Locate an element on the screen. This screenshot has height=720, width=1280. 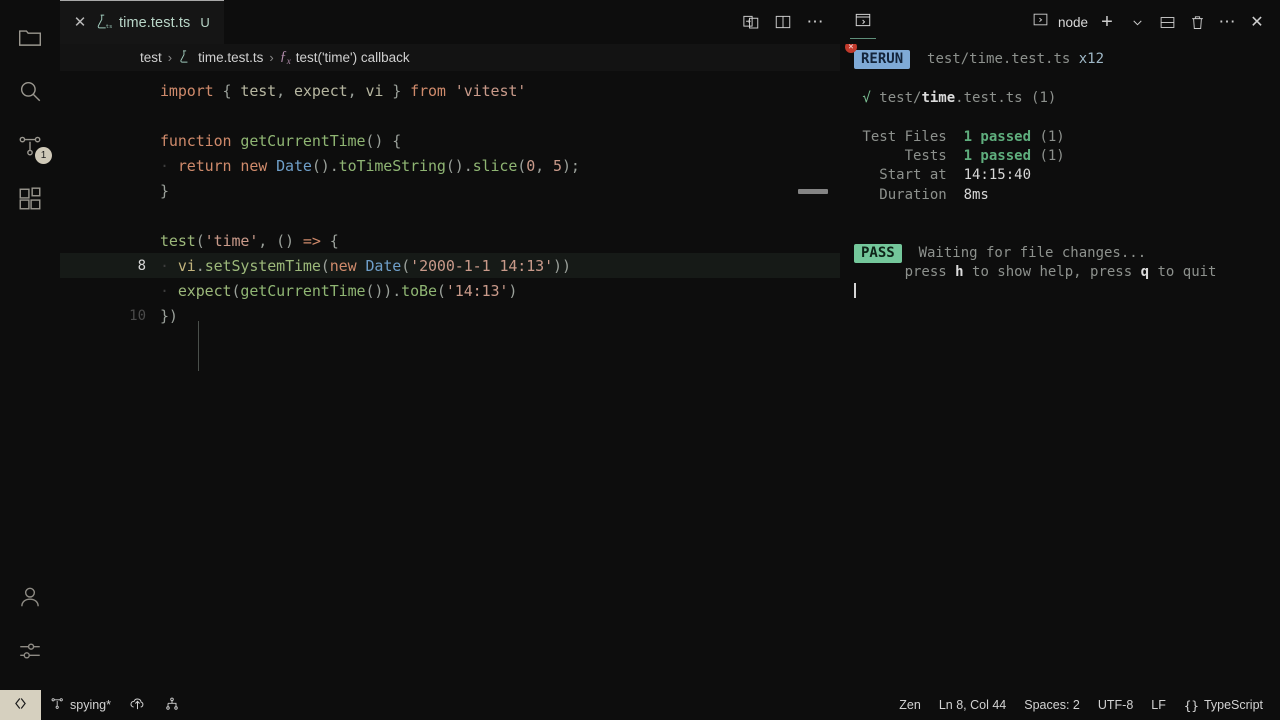
cloud-upload-icon is located at coordinates (137, 705).